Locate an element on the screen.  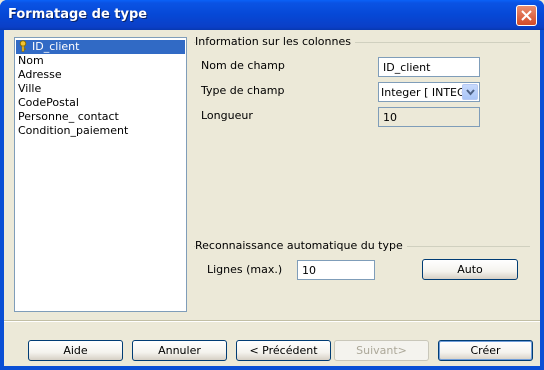
window-title: Formatage de type is located at coordinates (78, 14).